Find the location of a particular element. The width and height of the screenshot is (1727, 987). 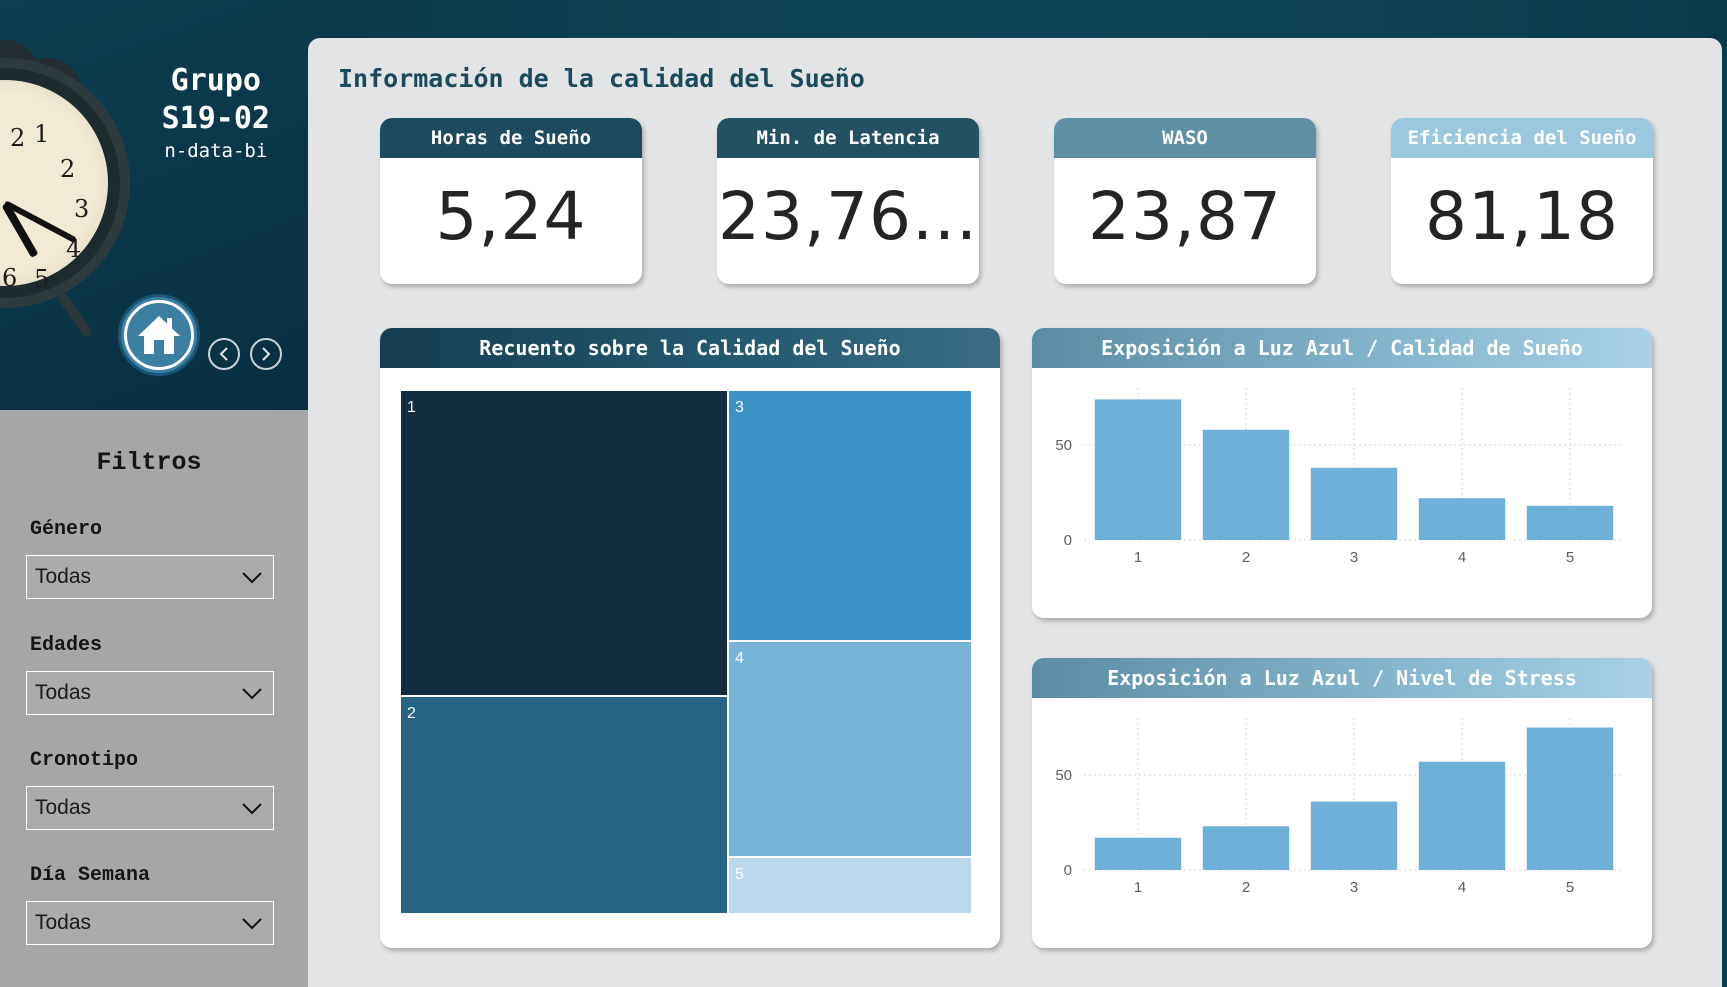

treemap-label-2: 2 is located at coordinates (411, 713).